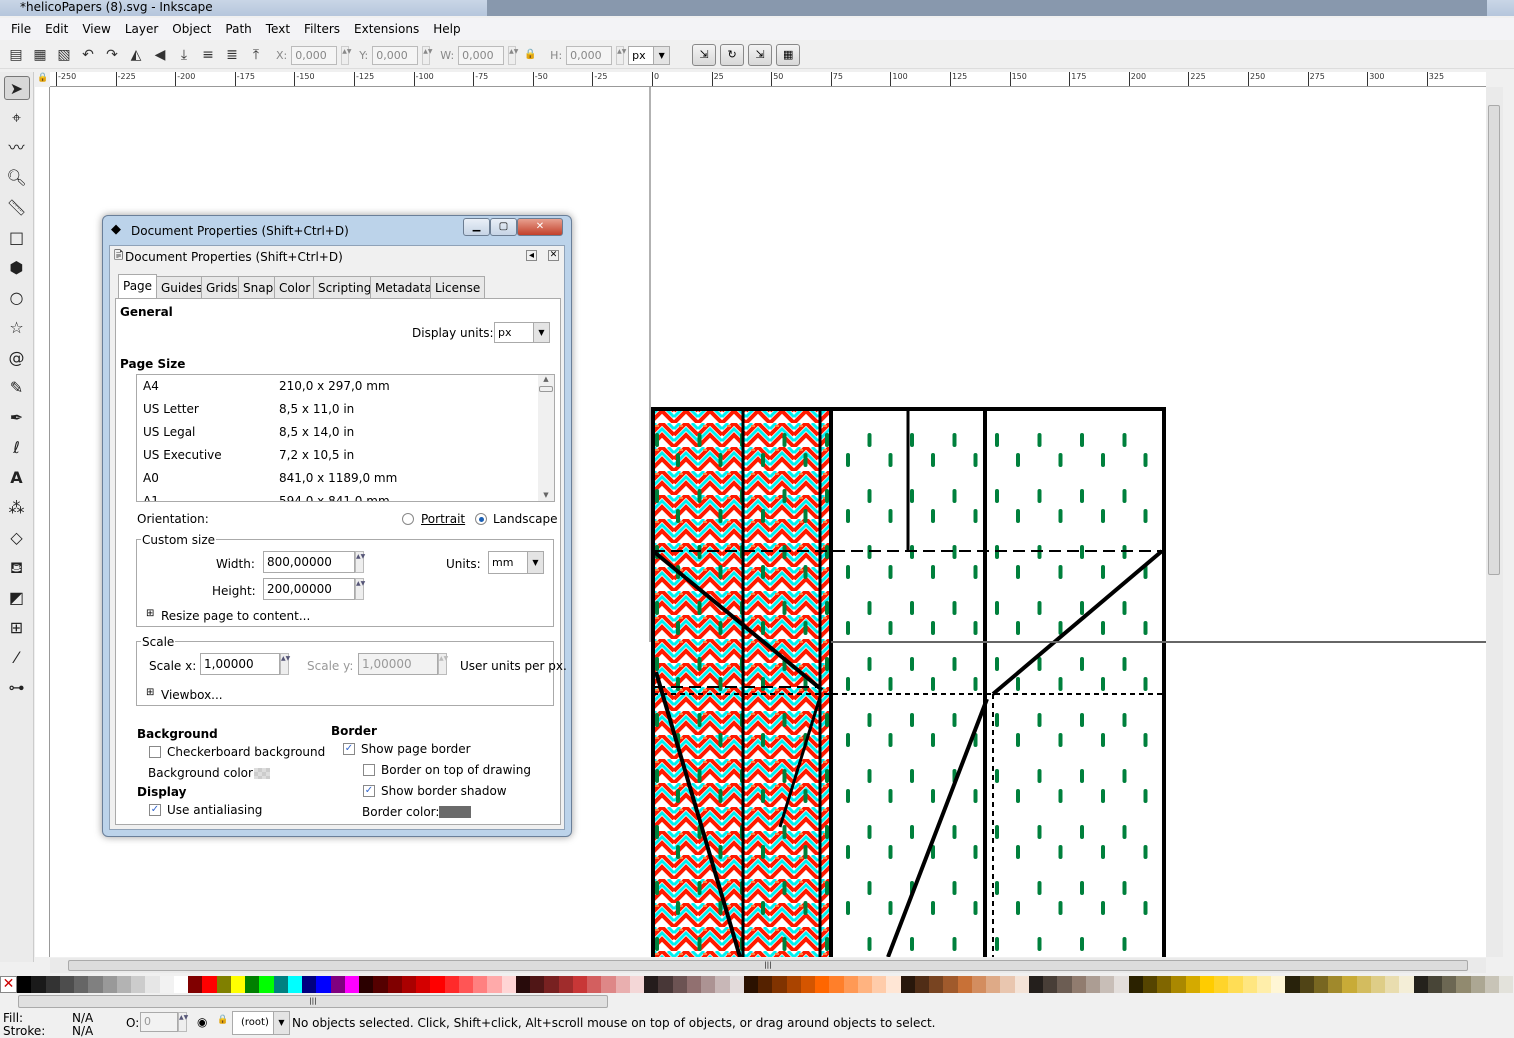 The height and width of the screenshot is (1038, 1514). What do you see at coordinates (232, 55) in the screenshot?
I see `raise-icon: ≣` at bounding box center [232, 55].